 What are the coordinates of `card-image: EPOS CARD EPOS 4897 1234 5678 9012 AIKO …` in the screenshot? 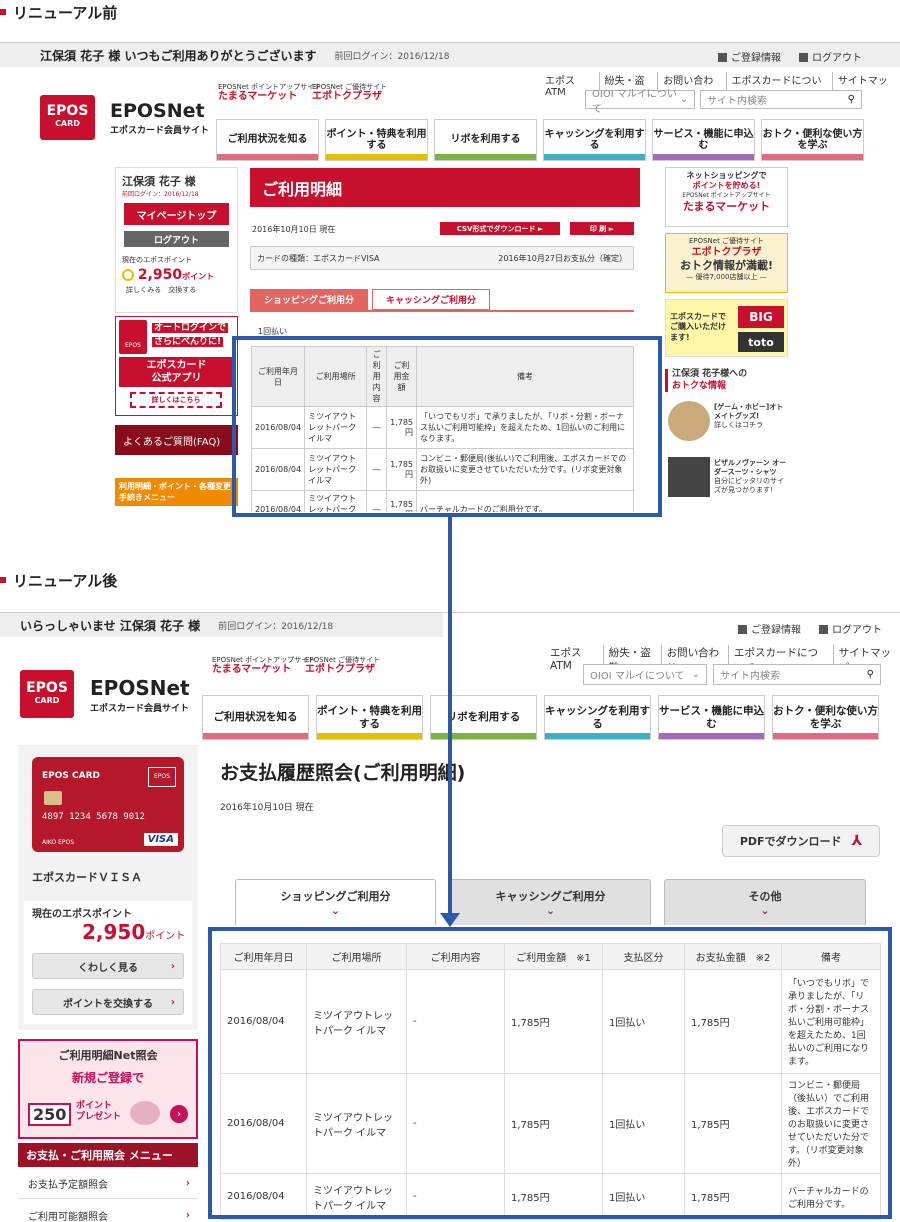 It's located at (108, 804).